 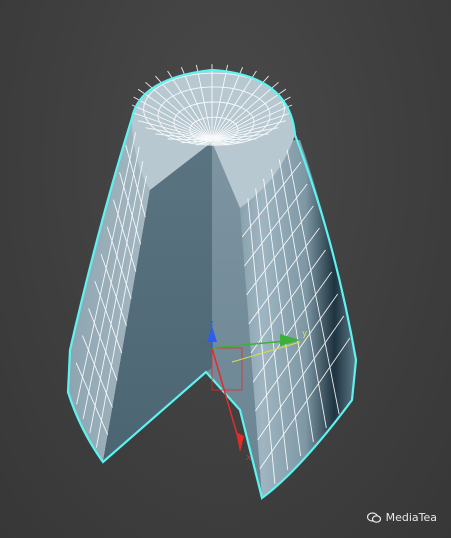 I want to click on wechat-icon, so click(x=373, y=517).